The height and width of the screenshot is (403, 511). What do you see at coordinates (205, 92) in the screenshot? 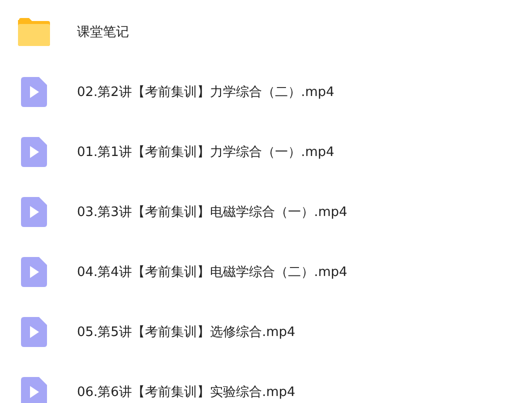
I see `file-name: 02.第2讲【考前集训】力学综合（二）.mp4` at bounding box center [205, 92].